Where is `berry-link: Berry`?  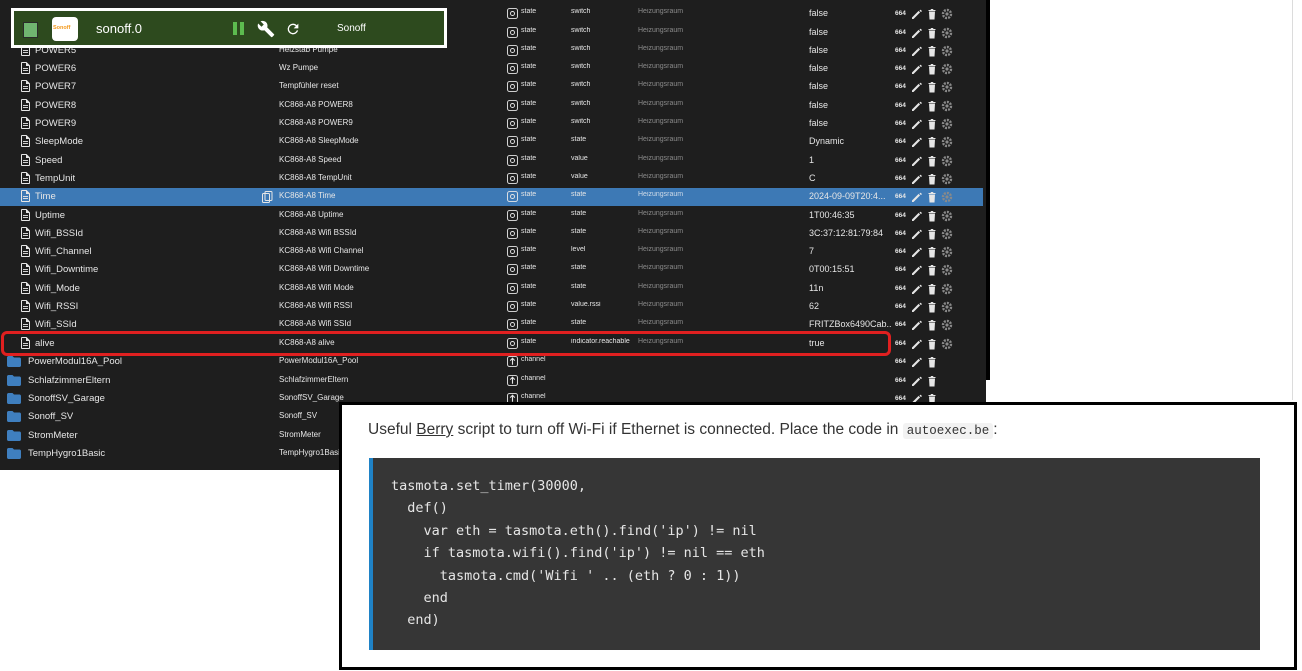 berry-link: Berry is located at coordinates (434, 429).